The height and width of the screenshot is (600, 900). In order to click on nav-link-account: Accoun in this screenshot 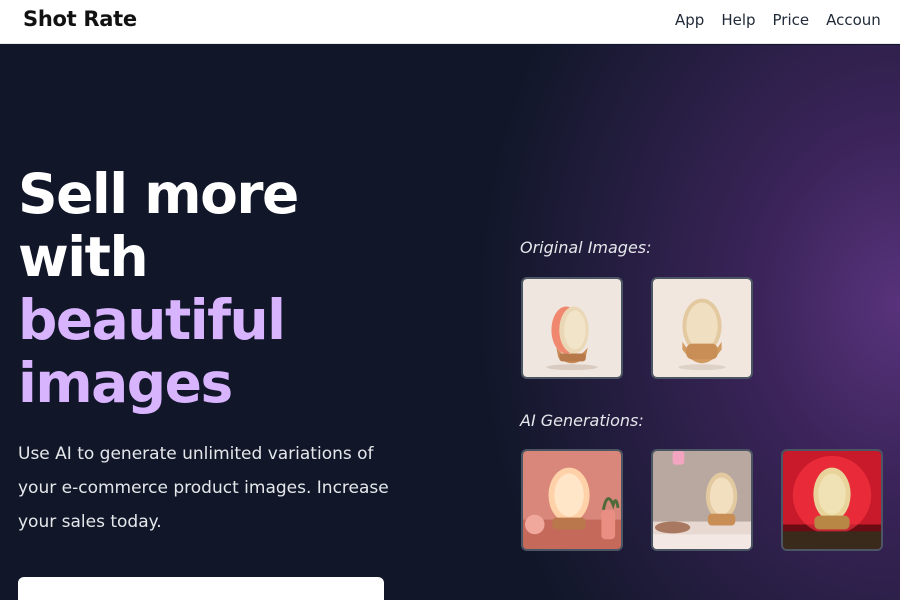, I will do `click(853, 20)`.